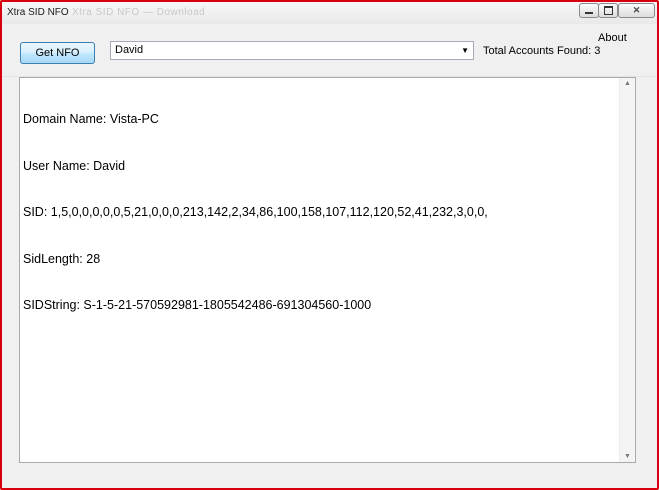 Image resolution: width=659 pixels, height=490 pixels. Describe the element at coordinates (627, 83) in the screenshot. I see `scroll-up-icon: ▲` at that location.